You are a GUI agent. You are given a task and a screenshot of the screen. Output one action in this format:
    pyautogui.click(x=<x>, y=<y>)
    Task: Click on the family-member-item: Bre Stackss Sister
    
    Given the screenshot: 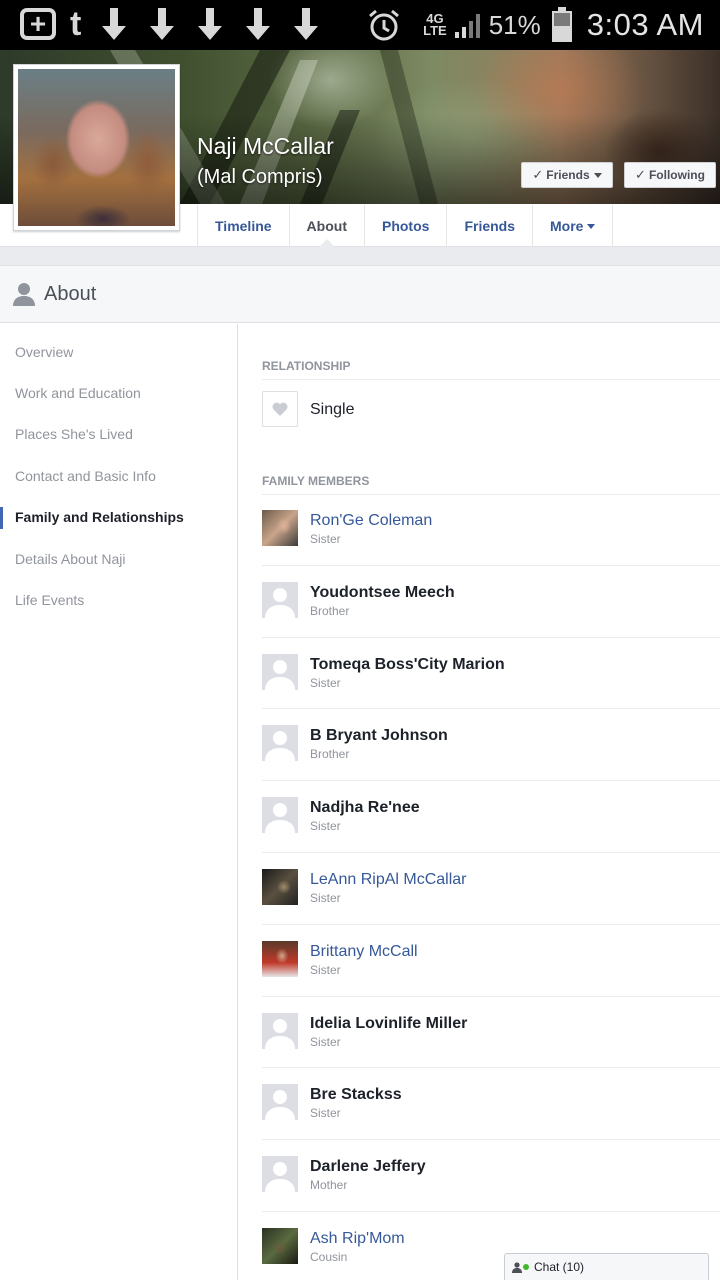 What is the action you would take?
    pyautogui.click(x=491, y=1104)
    